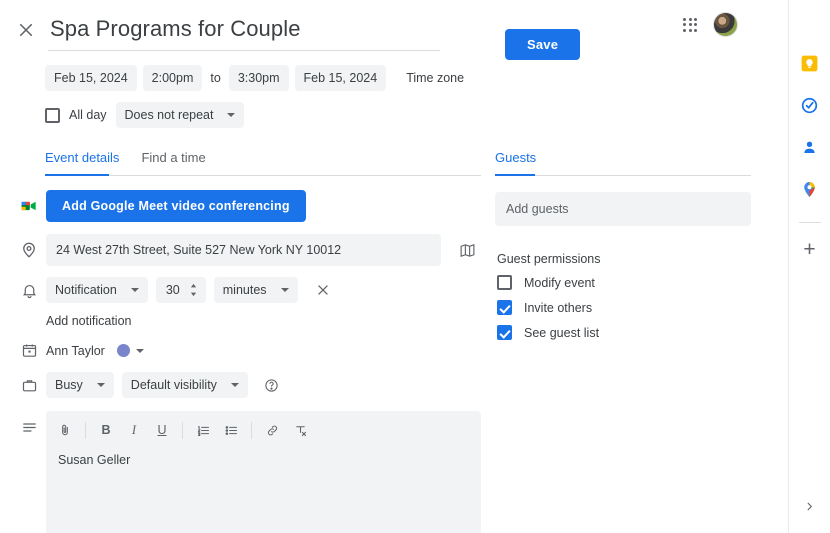 The height and width of the screenshot is (533, 830). I want to click on tab-find-a-time: Find a time, so click(173, 163).